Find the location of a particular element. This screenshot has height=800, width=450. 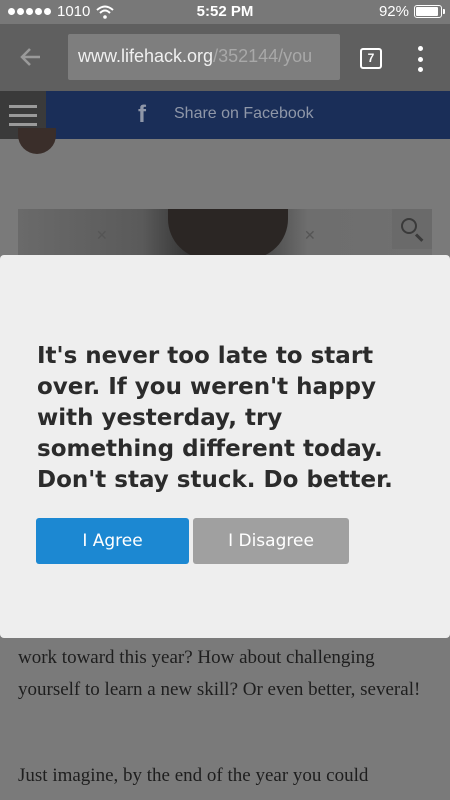

url-domain: www.lifehack.org is located at coordinates (146, 56).